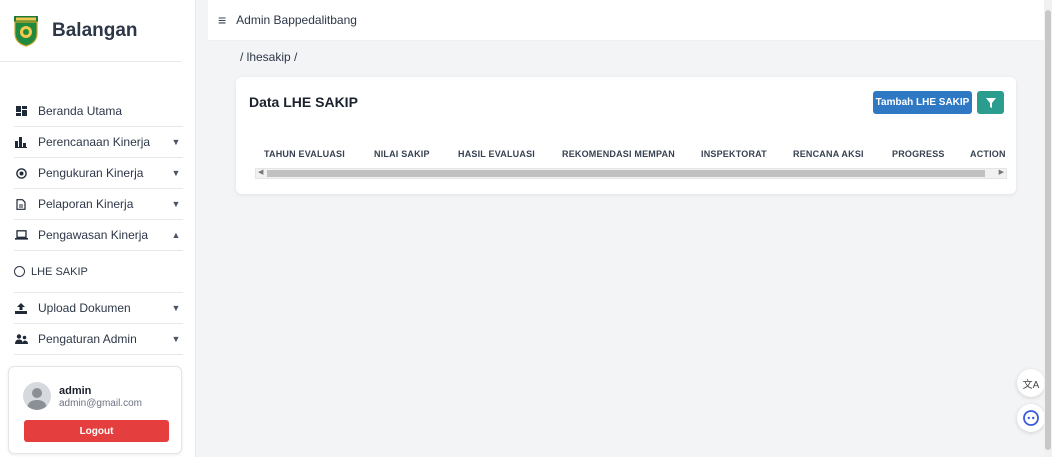 Image resolution: width=1052 pixels, height=457 pixels. What do you see at coordinates (988, 154) in the screenshot?
I see `column-header-action: ACTION` at bounding box center [988, 154].